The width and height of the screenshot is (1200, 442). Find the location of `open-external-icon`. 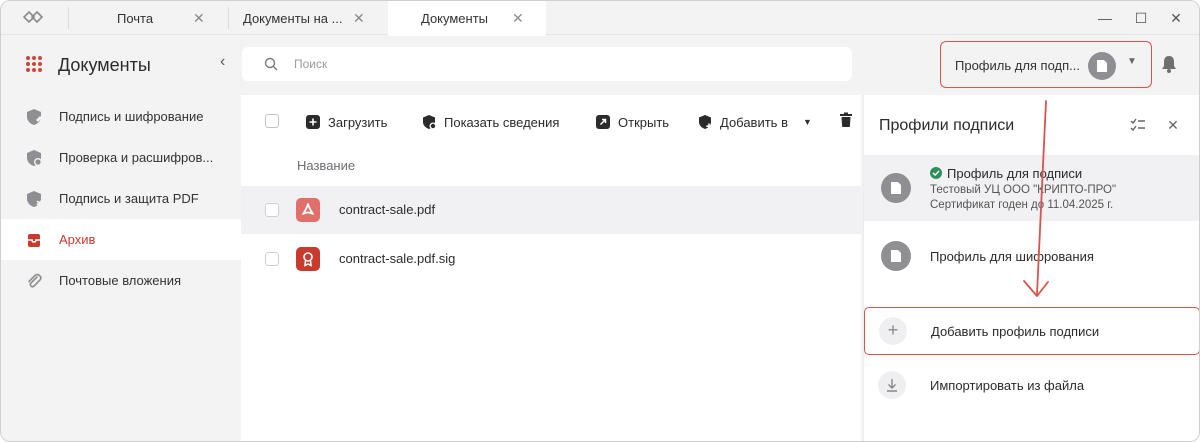

open-external-icon is located at coordinates (603, 122).